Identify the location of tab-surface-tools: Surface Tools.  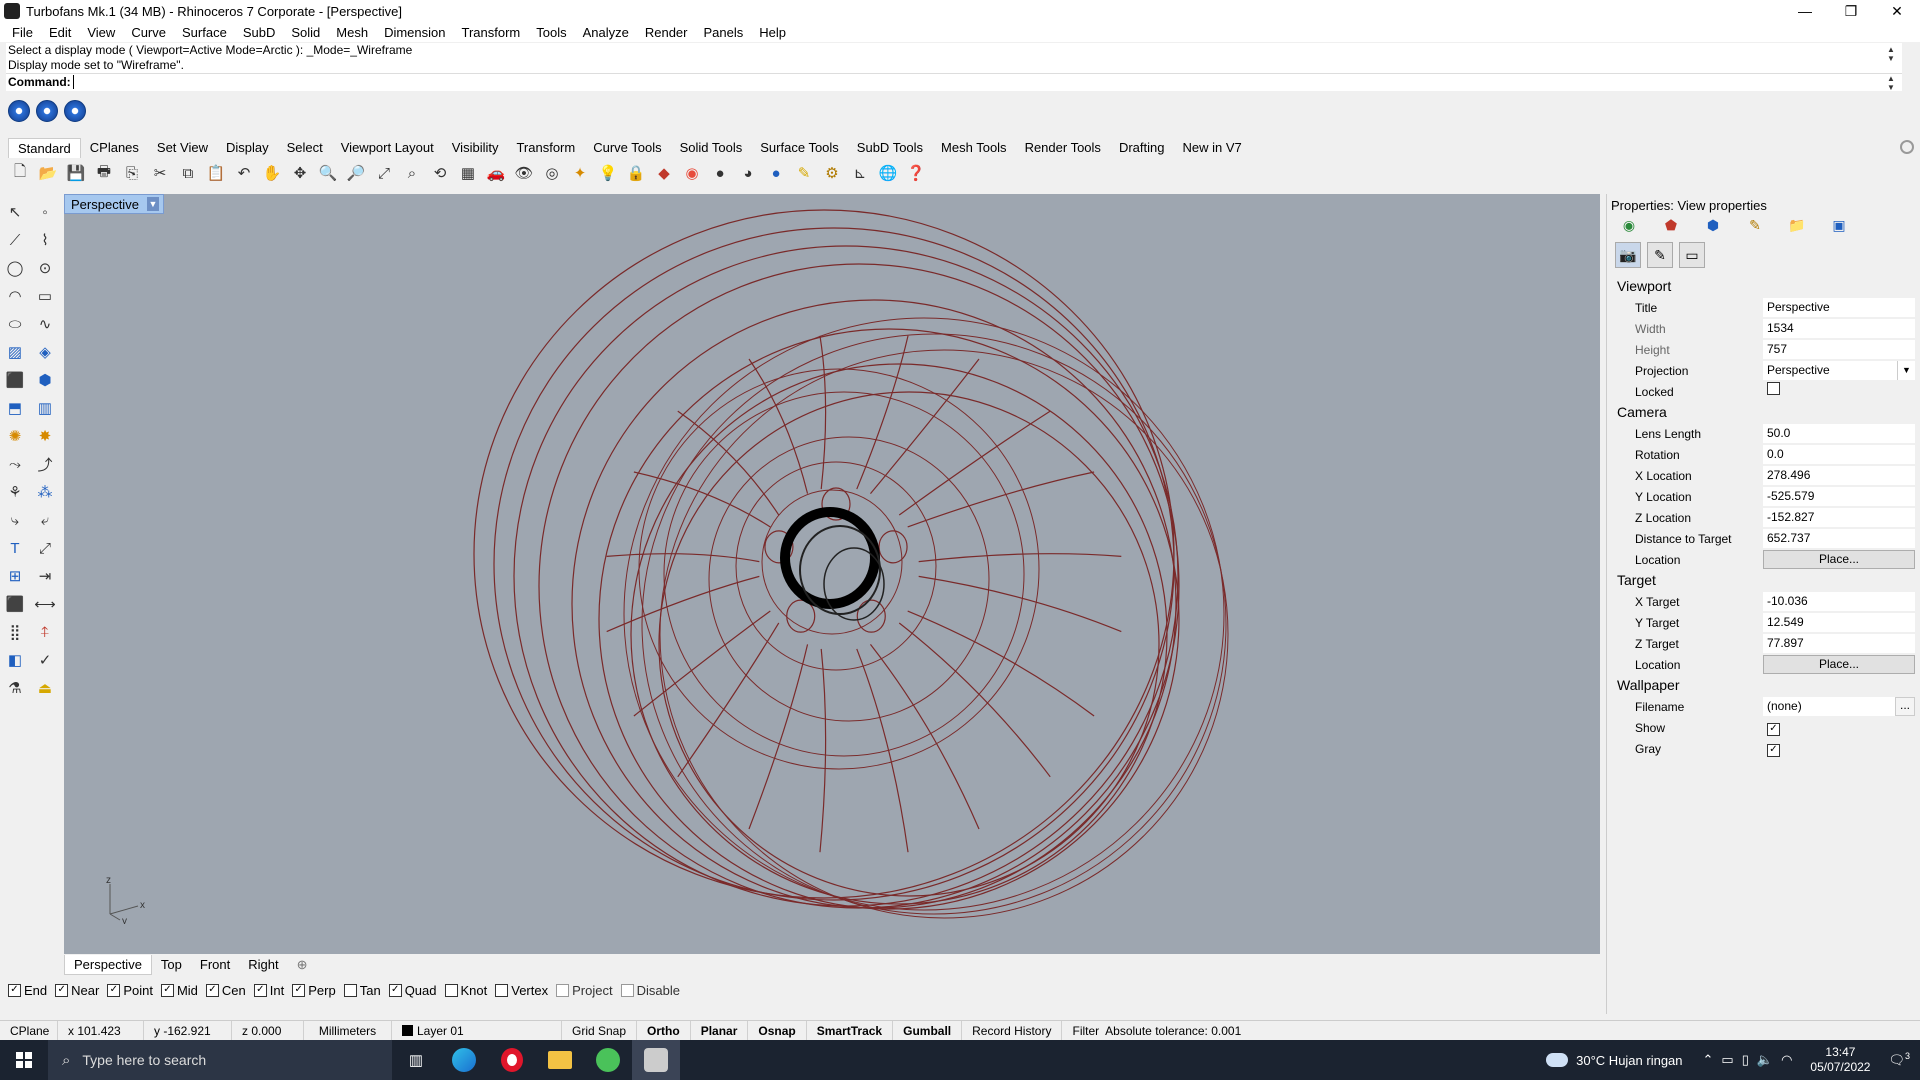
(799, 148).